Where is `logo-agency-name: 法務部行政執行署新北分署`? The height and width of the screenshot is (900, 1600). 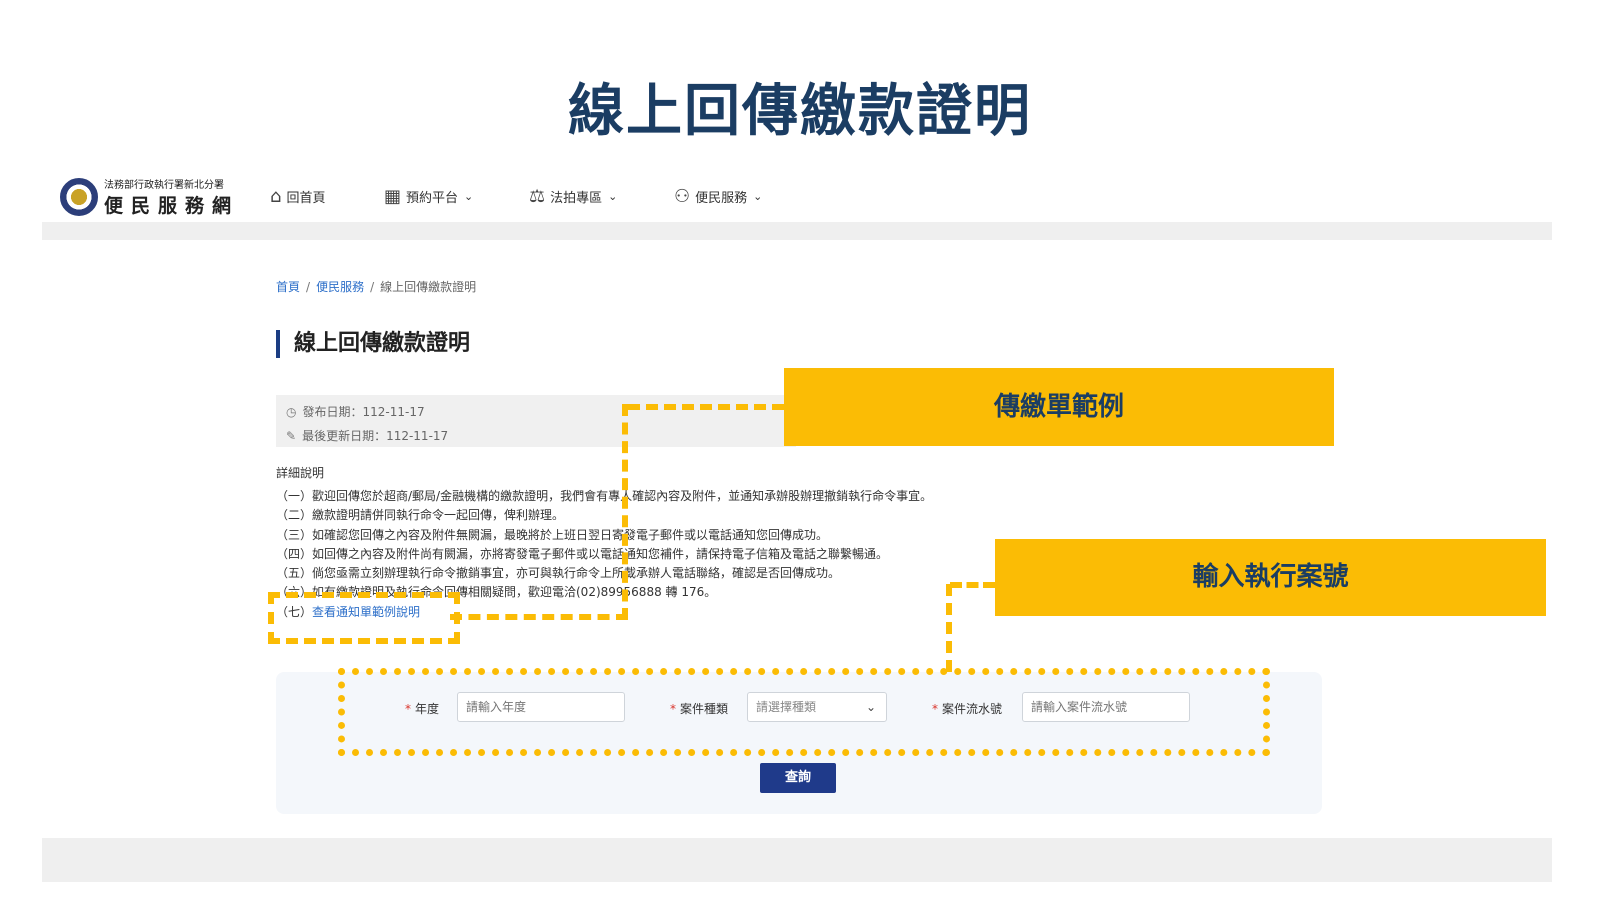
logo-agency-name: 法務部行政執行署新北分署 is located at coordinates (164, 185).